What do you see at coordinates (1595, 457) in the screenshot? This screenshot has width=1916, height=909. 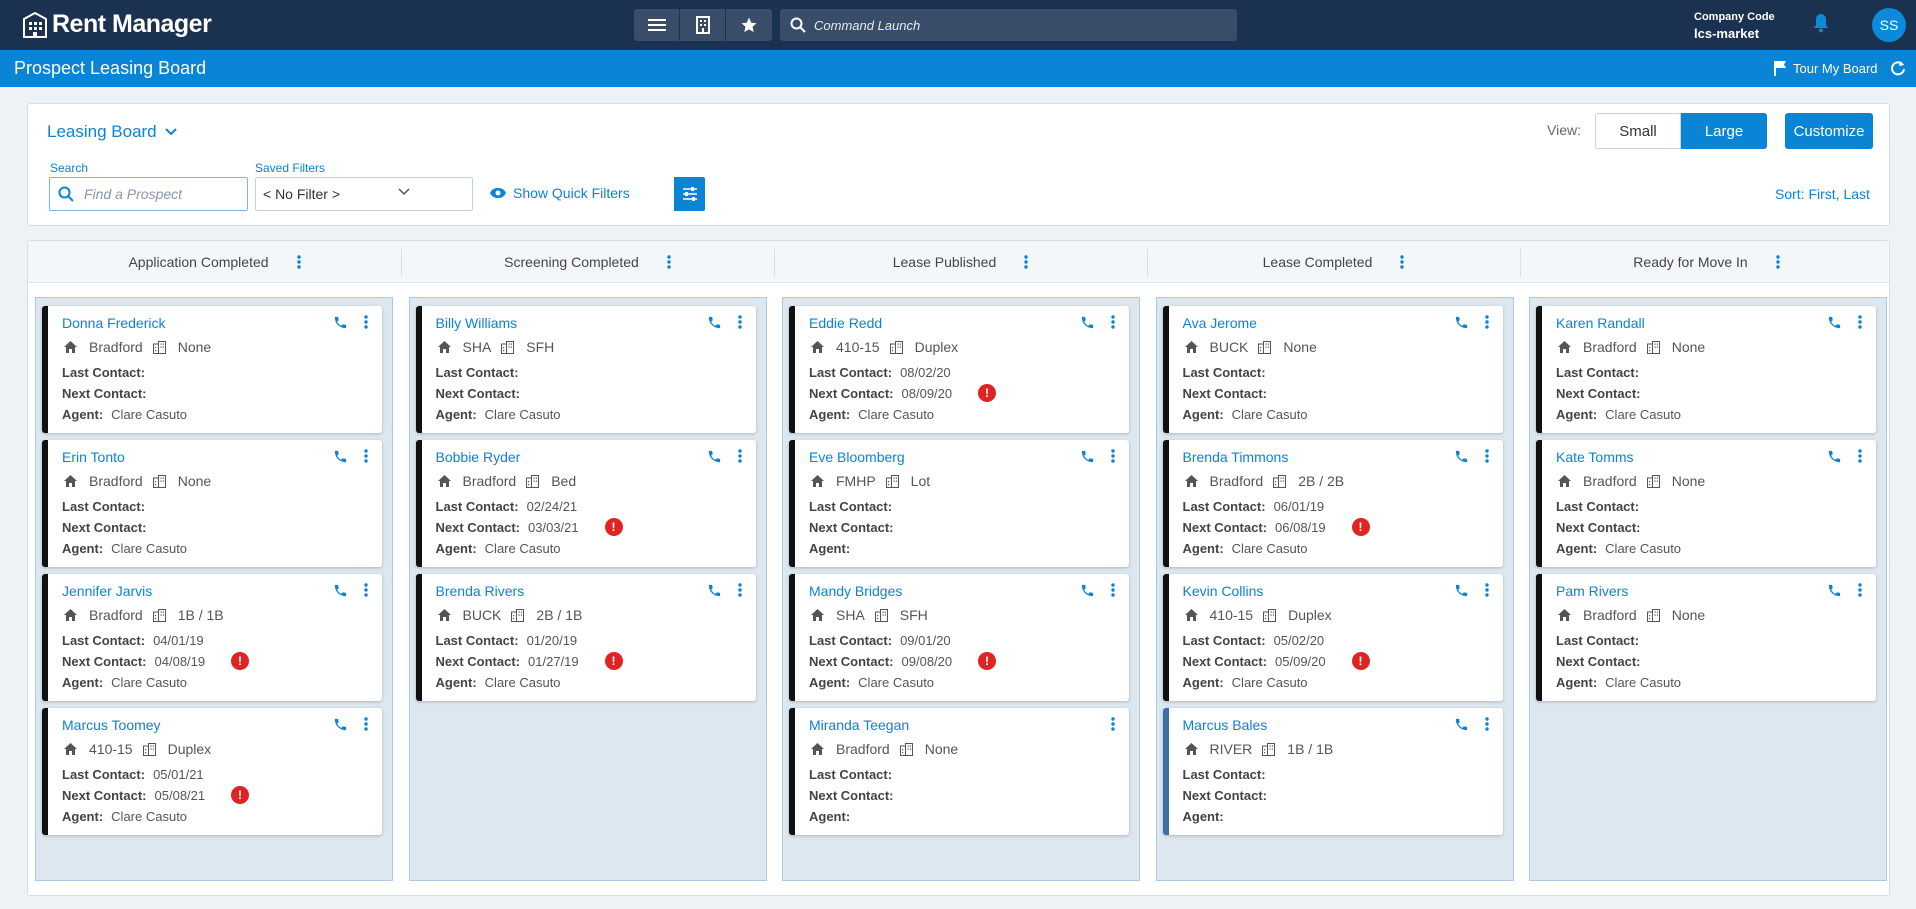 I see `prospect-name-link: Kate Tomms` at bounding box center [1595, 457].